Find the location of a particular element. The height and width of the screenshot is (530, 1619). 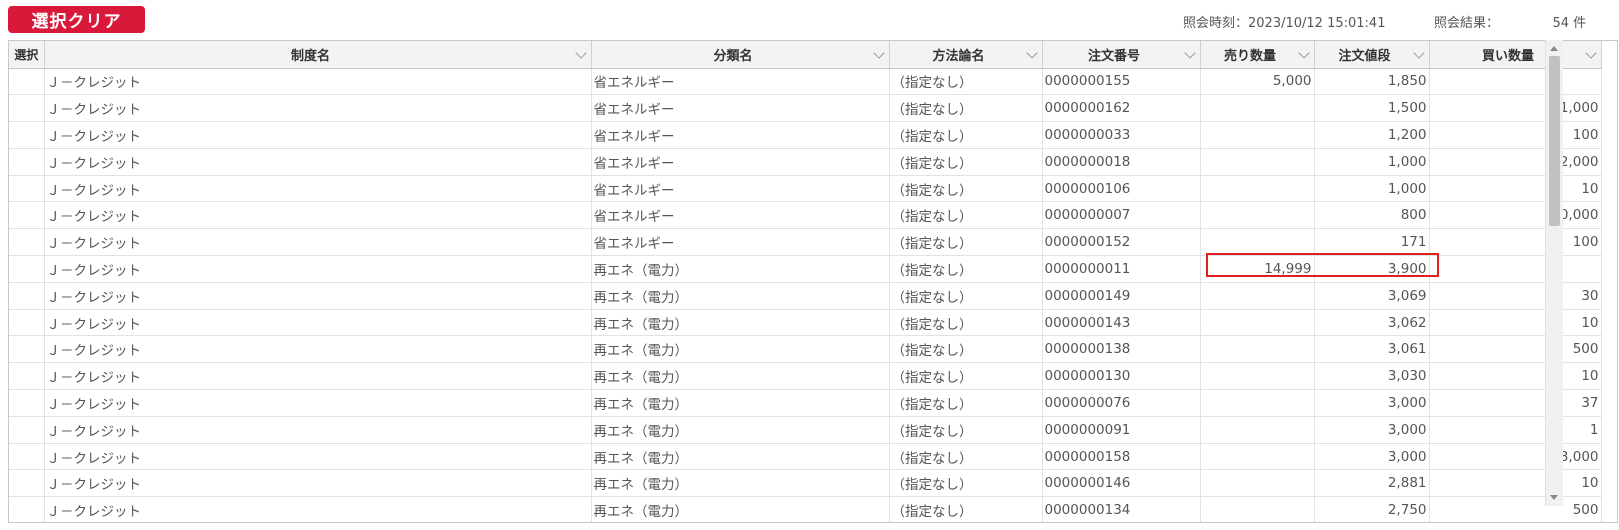

order-number-cell: 0000000076 is located at coordinates (1121, 403).